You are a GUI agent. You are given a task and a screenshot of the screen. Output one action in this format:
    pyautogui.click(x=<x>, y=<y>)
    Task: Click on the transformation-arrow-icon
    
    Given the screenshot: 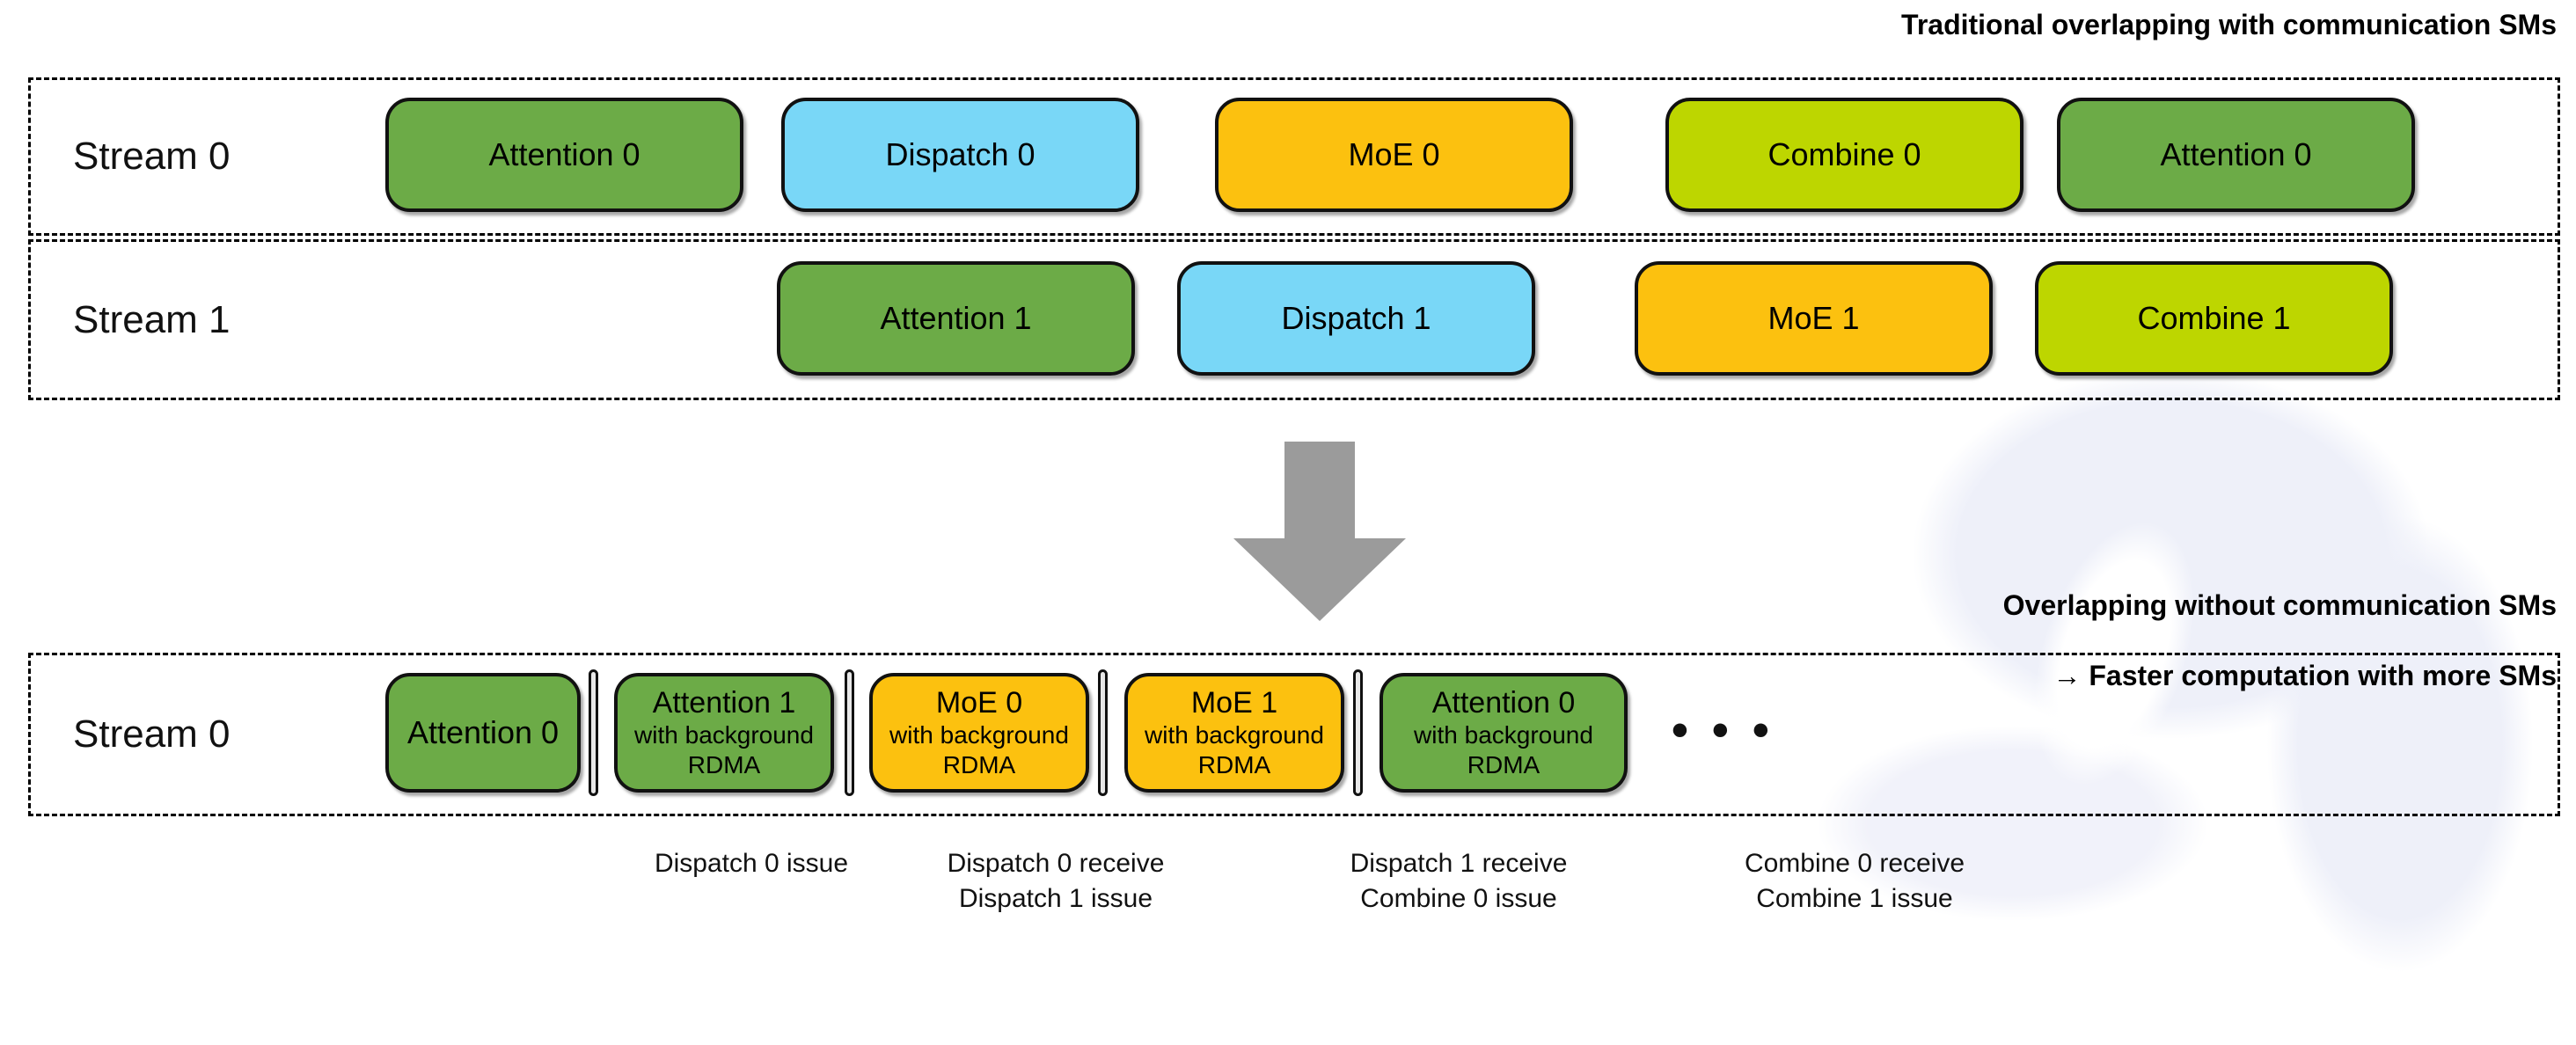 What is the action you would take?
    pyautogui.click(x=1319, y=531)
    